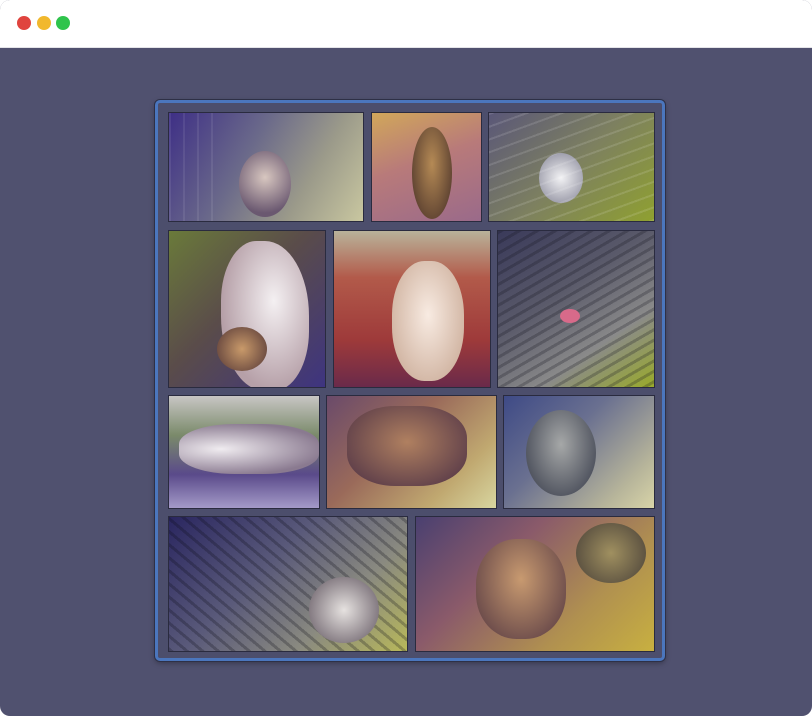 The width and height of the screenshot is (812, 716). I want to click on close-button, so click(24, 23).